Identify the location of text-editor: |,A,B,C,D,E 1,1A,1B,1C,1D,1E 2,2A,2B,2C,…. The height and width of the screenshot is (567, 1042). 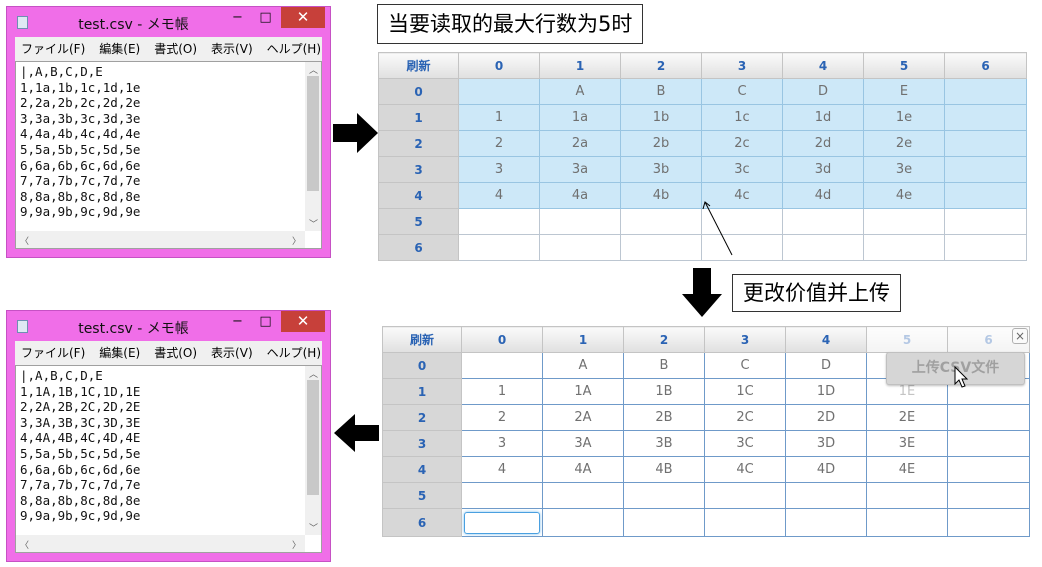
(168, 459).